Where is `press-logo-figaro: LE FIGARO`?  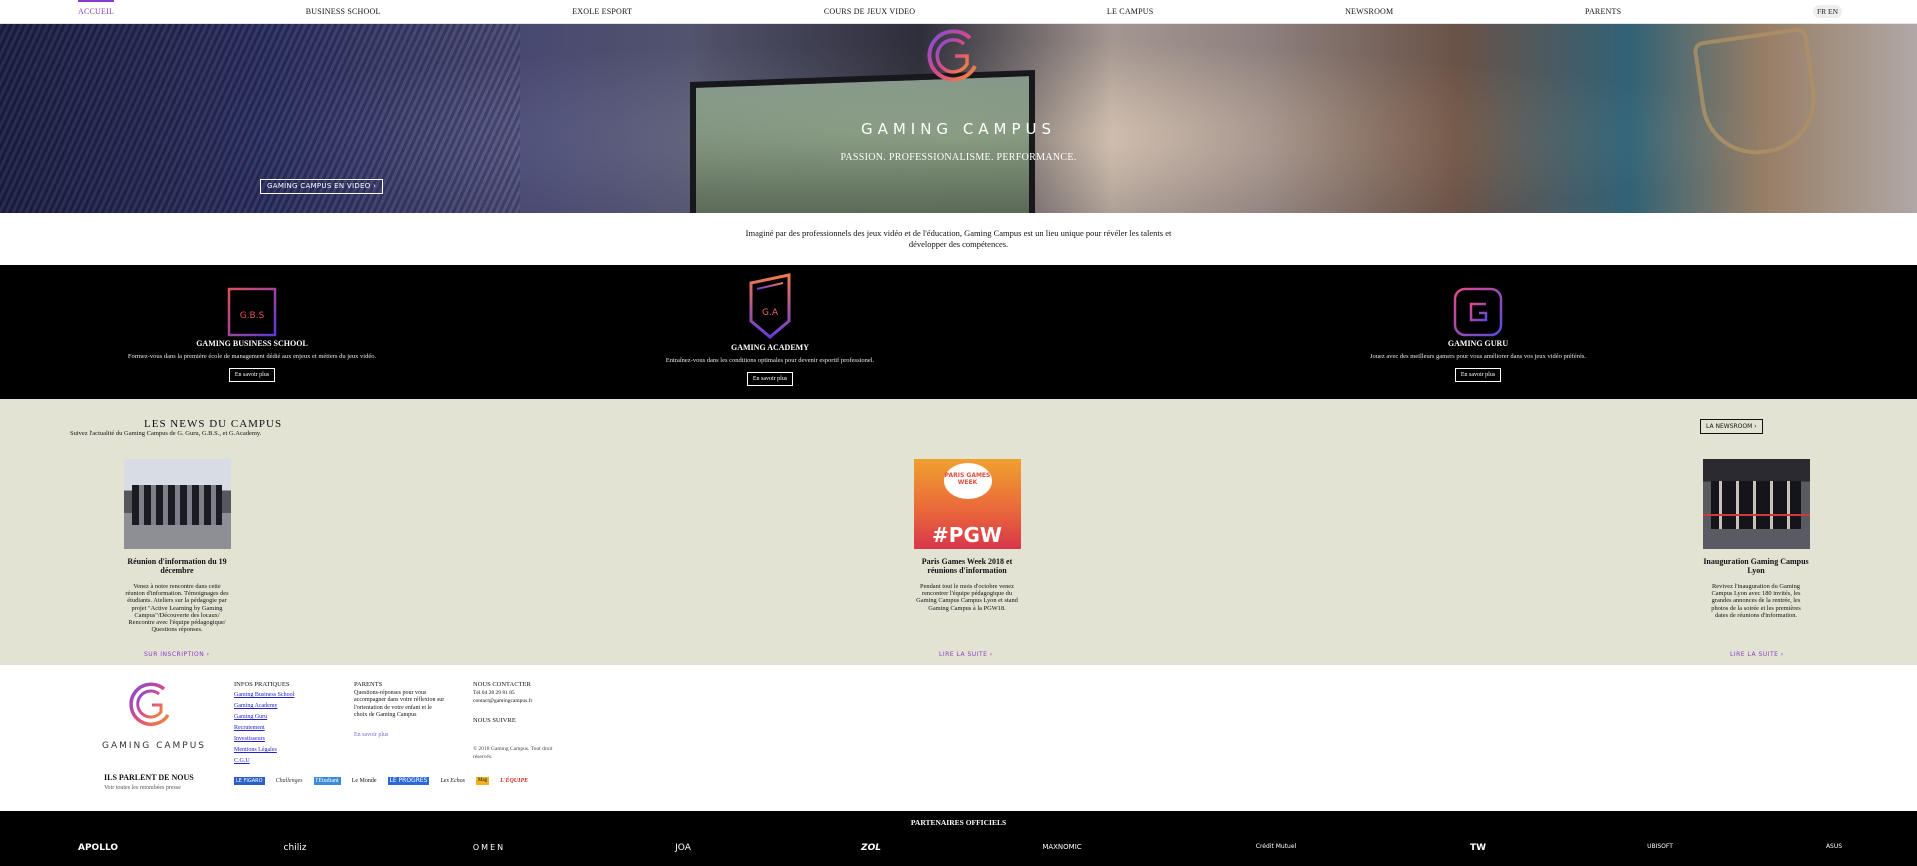 press-logo-figaro: LE FIGARO is located at coordinates (249, 781).